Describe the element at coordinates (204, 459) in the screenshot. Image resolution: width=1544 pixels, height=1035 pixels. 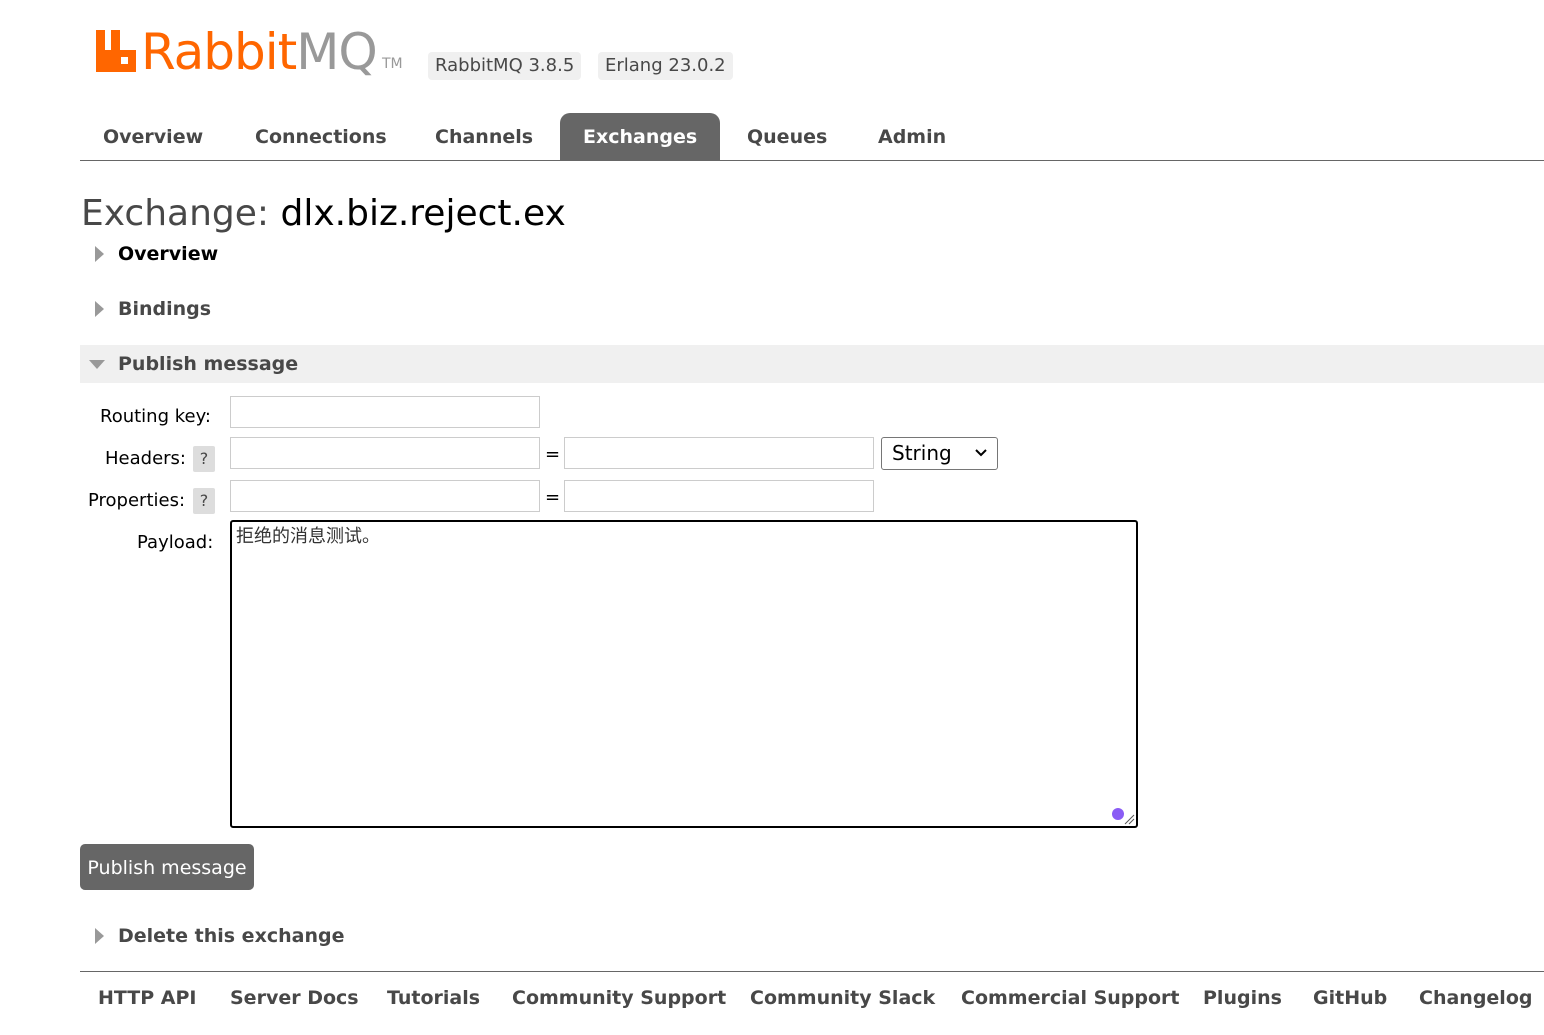
I see `headers-help-button: ?` at that location.